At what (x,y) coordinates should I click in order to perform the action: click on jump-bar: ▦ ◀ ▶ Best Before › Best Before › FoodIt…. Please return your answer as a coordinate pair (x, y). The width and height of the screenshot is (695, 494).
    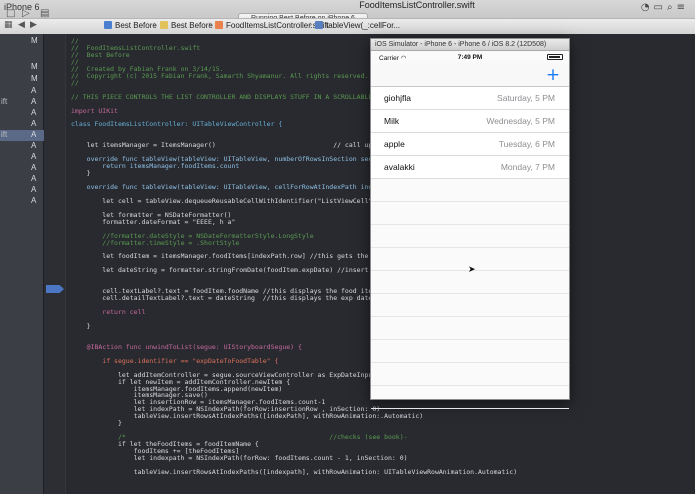
    Looking at the image, I should click on (347, 26).